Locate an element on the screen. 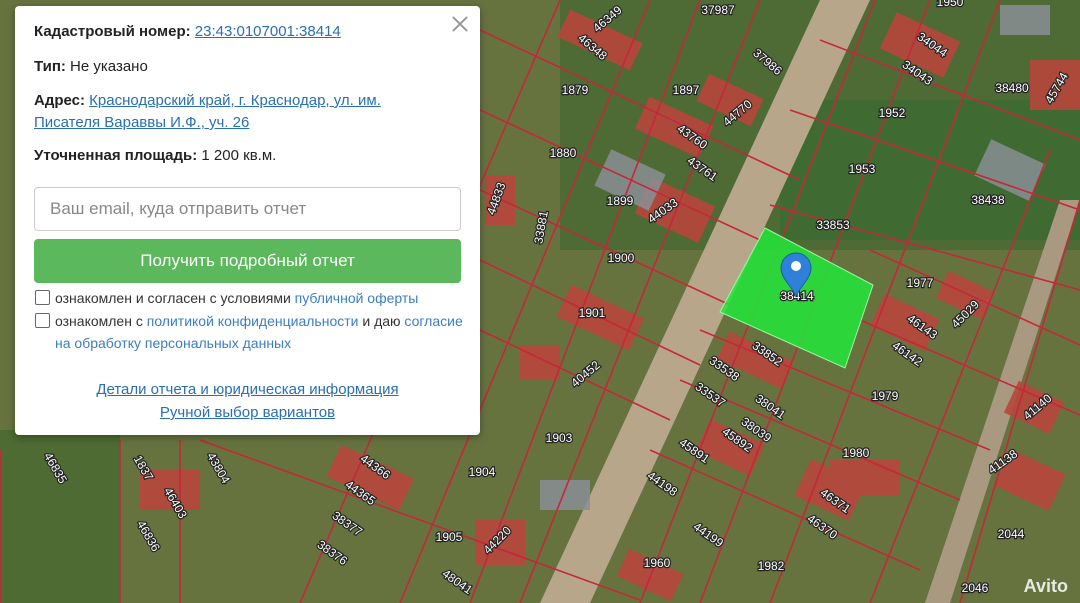 This screenshot has height=603, width=1080. plot-label: 1905 is located at coordinates (449, 537).